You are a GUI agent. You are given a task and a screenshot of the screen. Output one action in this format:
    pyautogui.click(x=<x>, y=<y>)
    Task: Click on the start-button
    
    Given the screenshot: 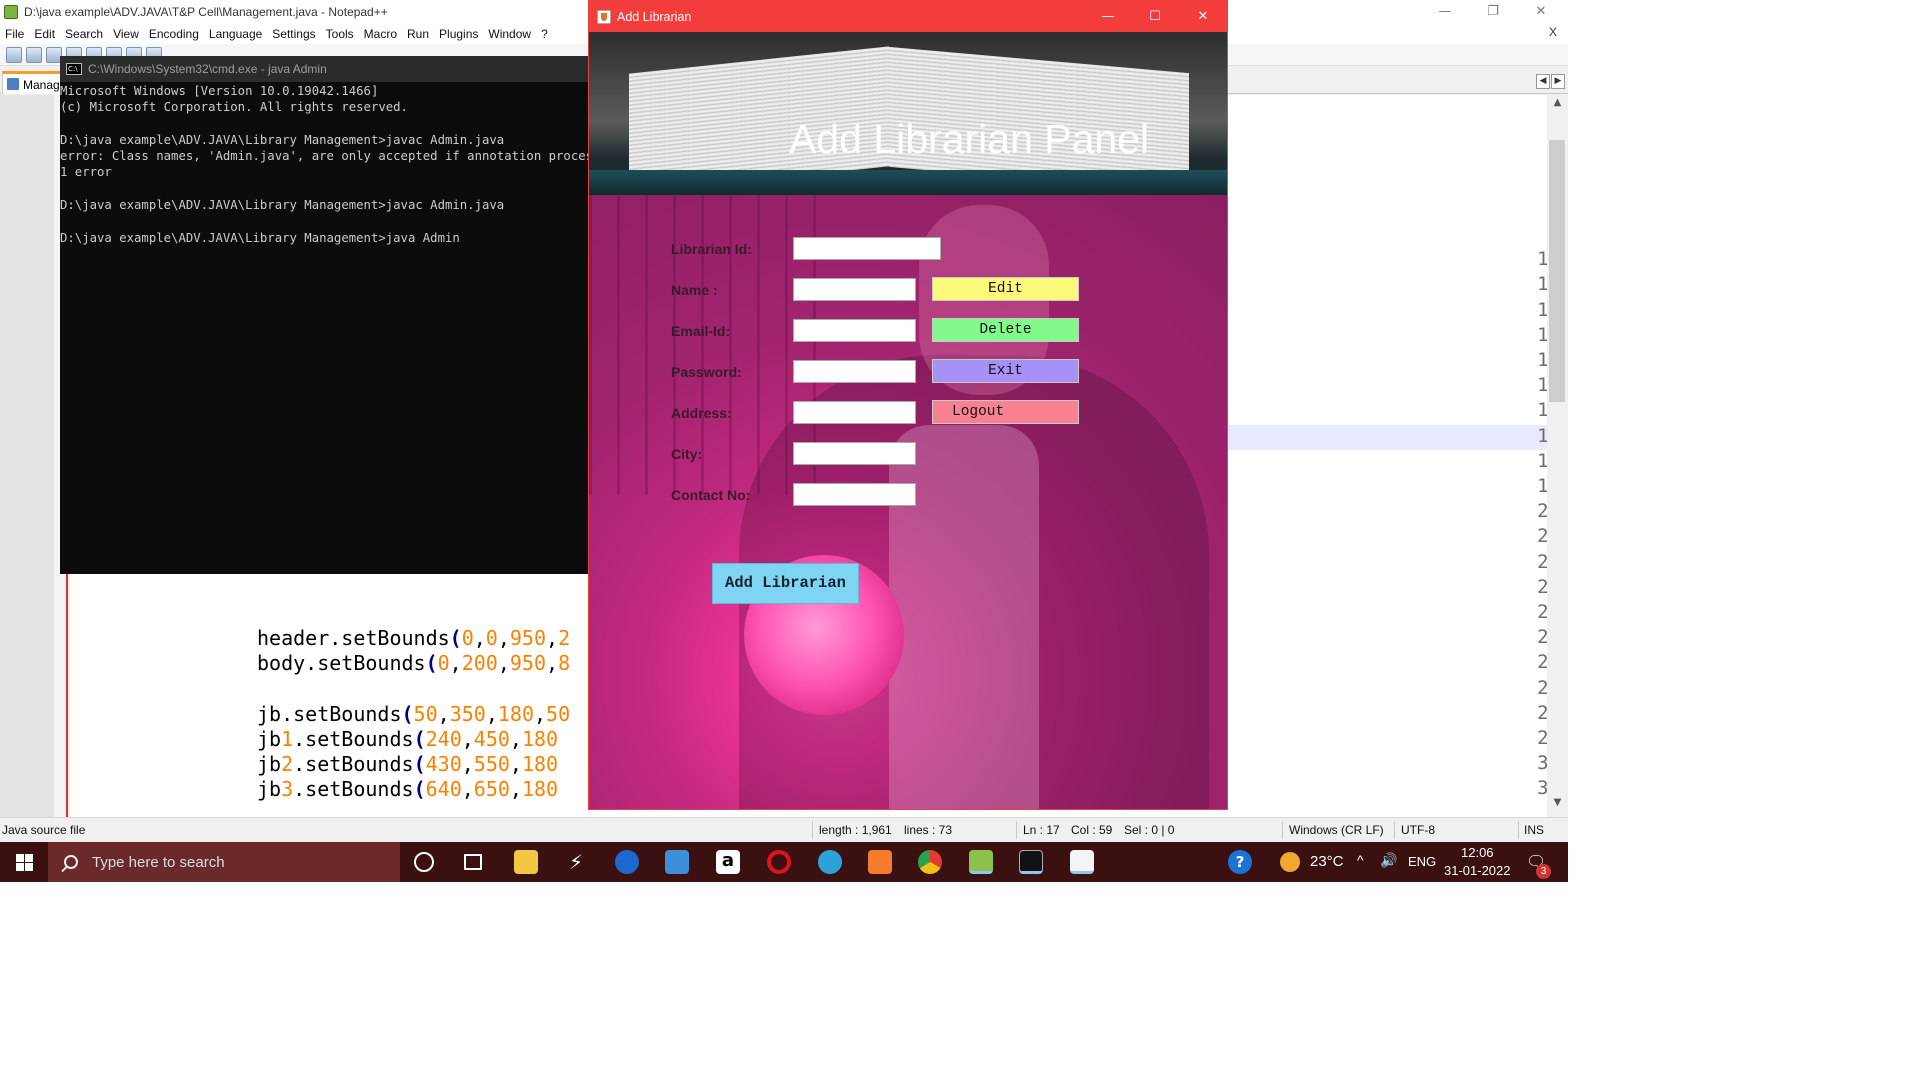 What is the action you would take?
    pyautogui.click(x=24, y=862)
    